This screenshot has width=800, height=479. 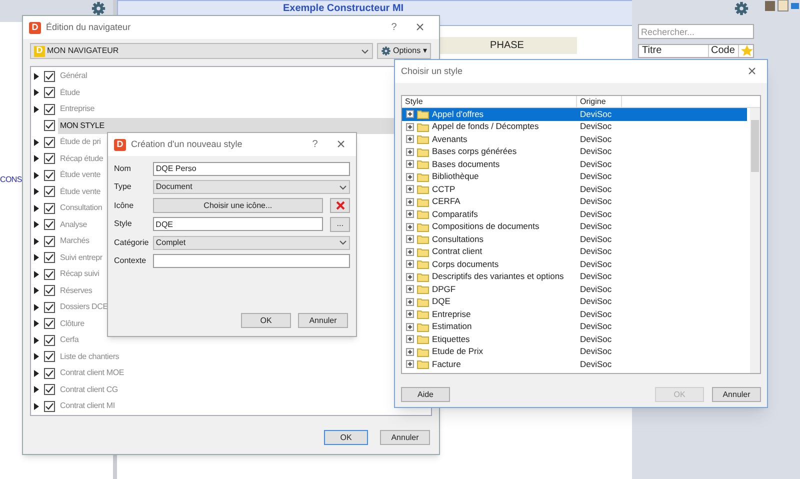 I want to click on style-name: Consultations, so click(x=458, y=239).